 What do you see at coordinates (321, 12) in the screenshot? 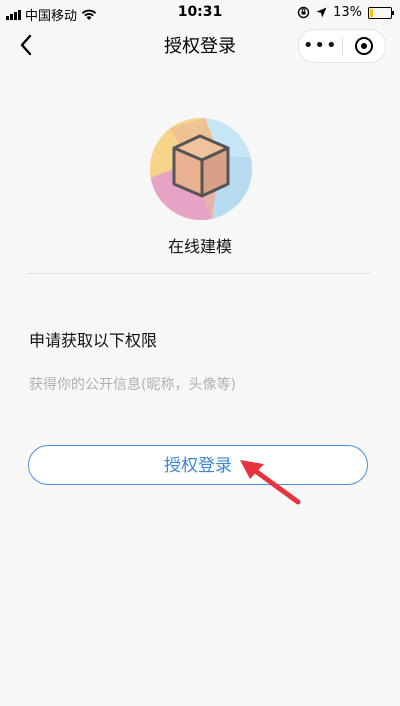
I see `location-icon` at bounding box center [321, 12].